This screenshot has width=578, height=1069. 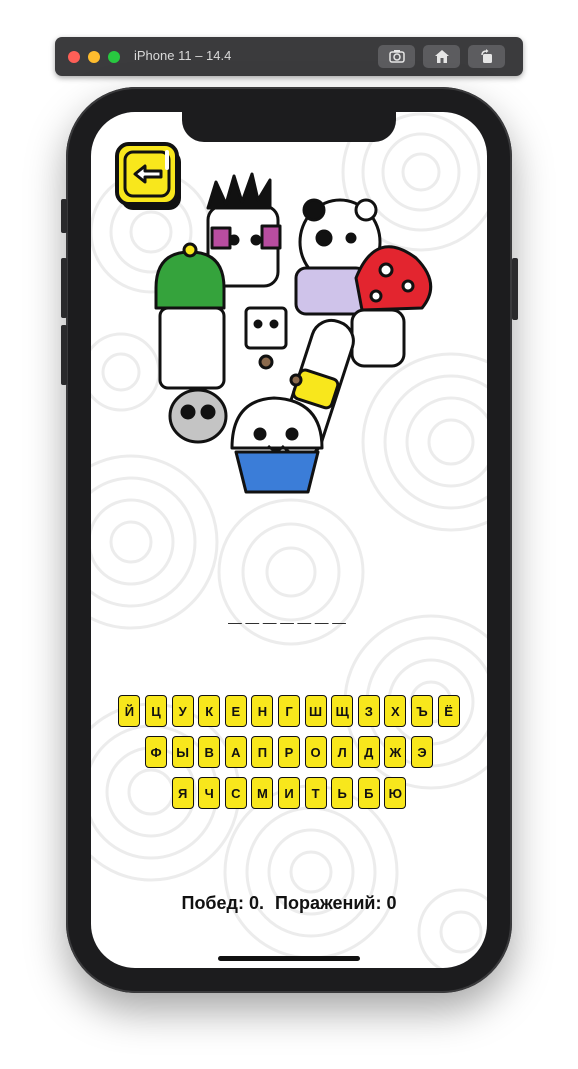 What do you see at coordinates (235, 711) in the screenshot?
I see `letter-key: Е` at bounding box center [235, 711].